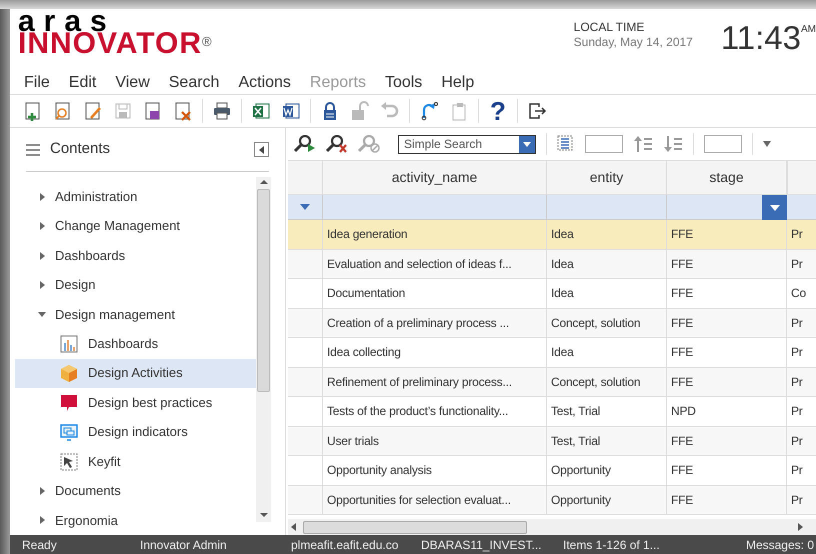 The width and height of the screenshot is (816, 554). What do you see at coordinates (353, 441) in the screenshot?
I see `table-cell-text: User trials` at bounding box center [353, 441].